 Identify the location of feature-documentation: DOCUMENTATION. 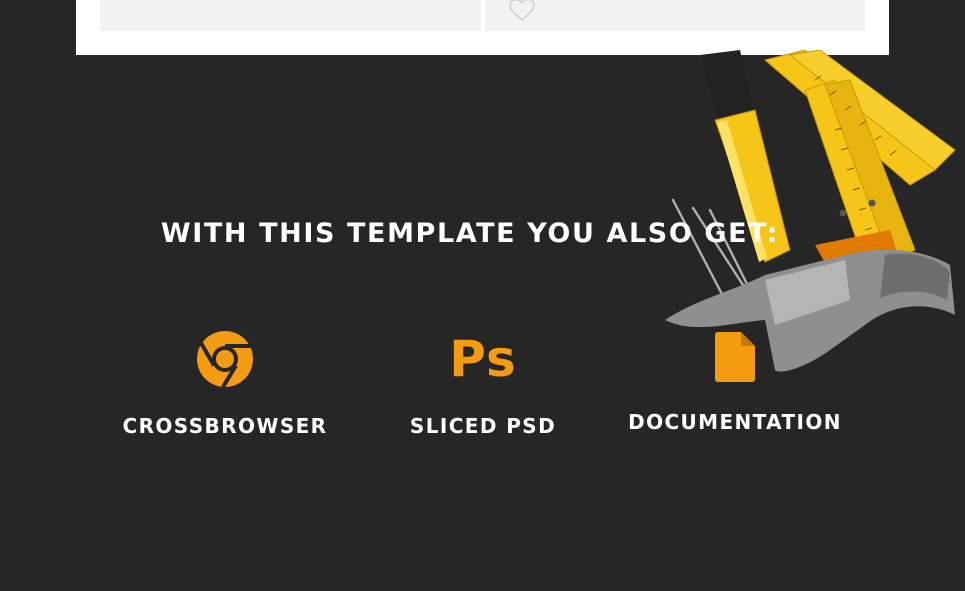
(735, 382).